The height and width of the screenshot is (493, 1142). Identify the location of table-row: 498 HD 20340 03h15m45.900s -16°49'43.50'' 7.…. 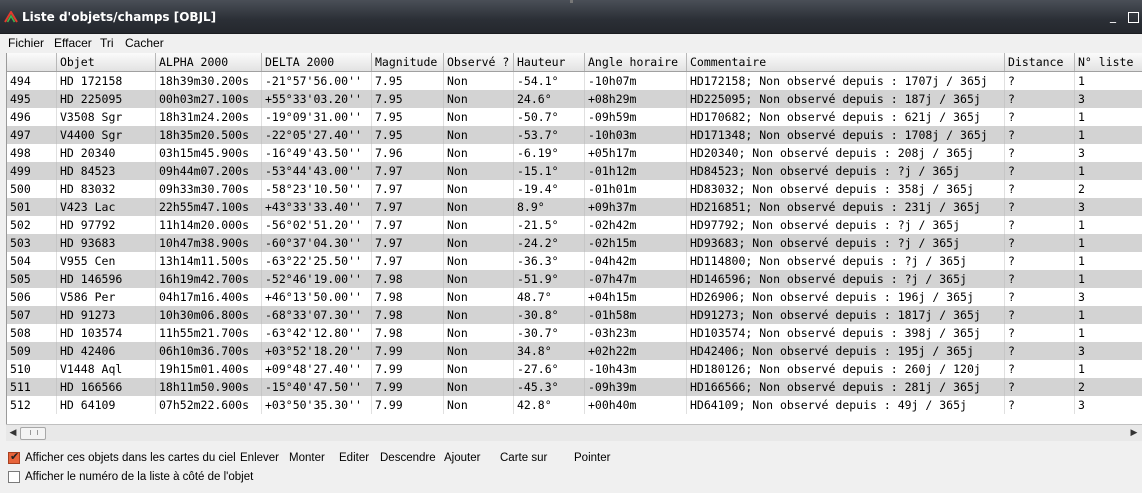
(574, 153).